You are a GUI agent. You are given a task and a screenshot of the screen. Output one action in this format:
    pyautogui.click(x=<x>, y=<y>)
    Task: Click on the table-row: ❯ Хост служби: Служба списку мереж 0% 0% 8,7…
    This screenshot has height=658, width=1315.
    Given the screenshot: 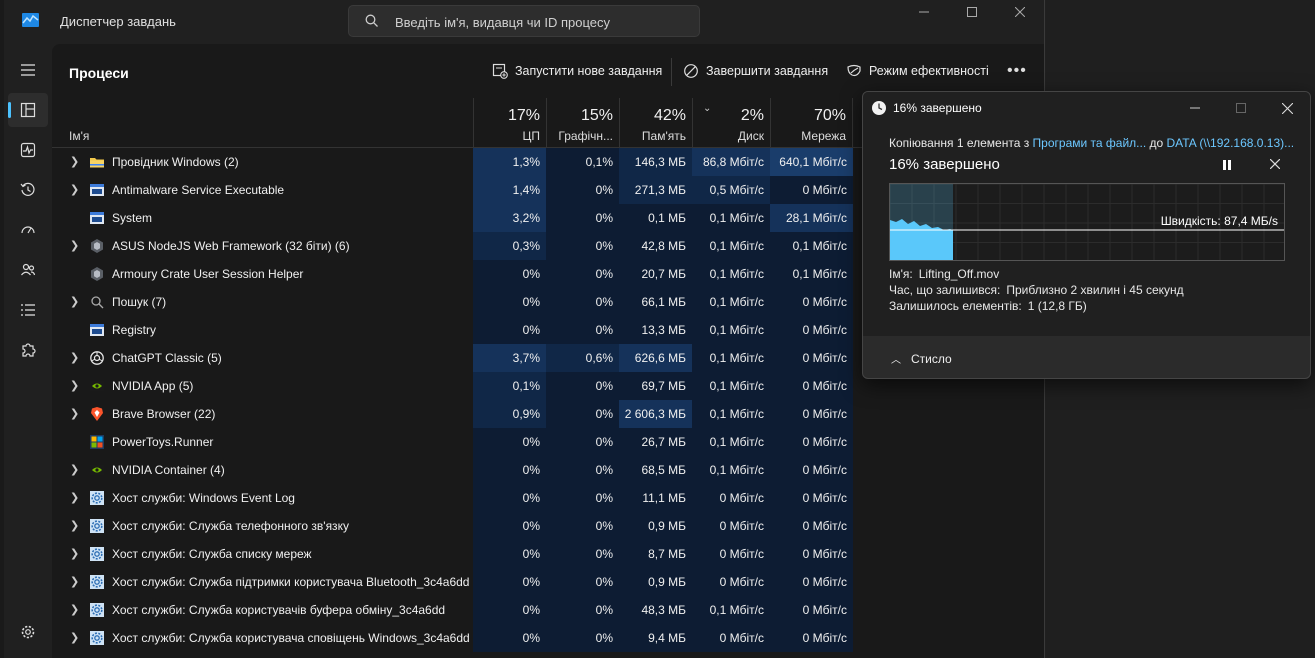 What is the action you would take?
    pyautogui.click(x=548, y=554)
    